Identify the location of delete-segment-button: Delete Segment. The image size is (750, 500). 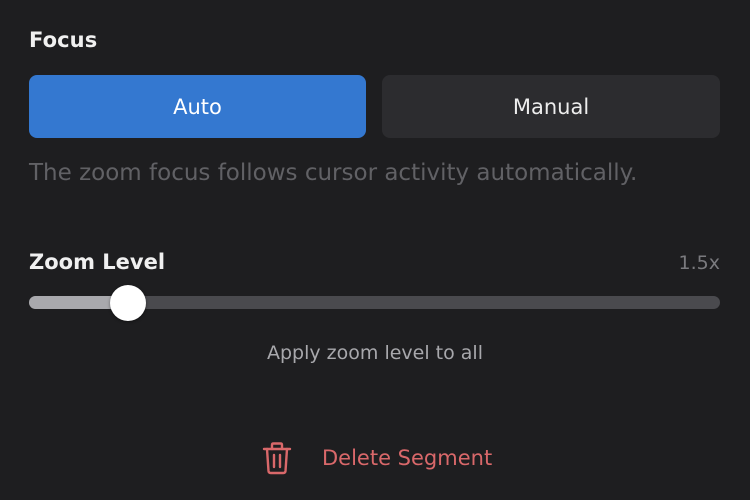
(377, 458).